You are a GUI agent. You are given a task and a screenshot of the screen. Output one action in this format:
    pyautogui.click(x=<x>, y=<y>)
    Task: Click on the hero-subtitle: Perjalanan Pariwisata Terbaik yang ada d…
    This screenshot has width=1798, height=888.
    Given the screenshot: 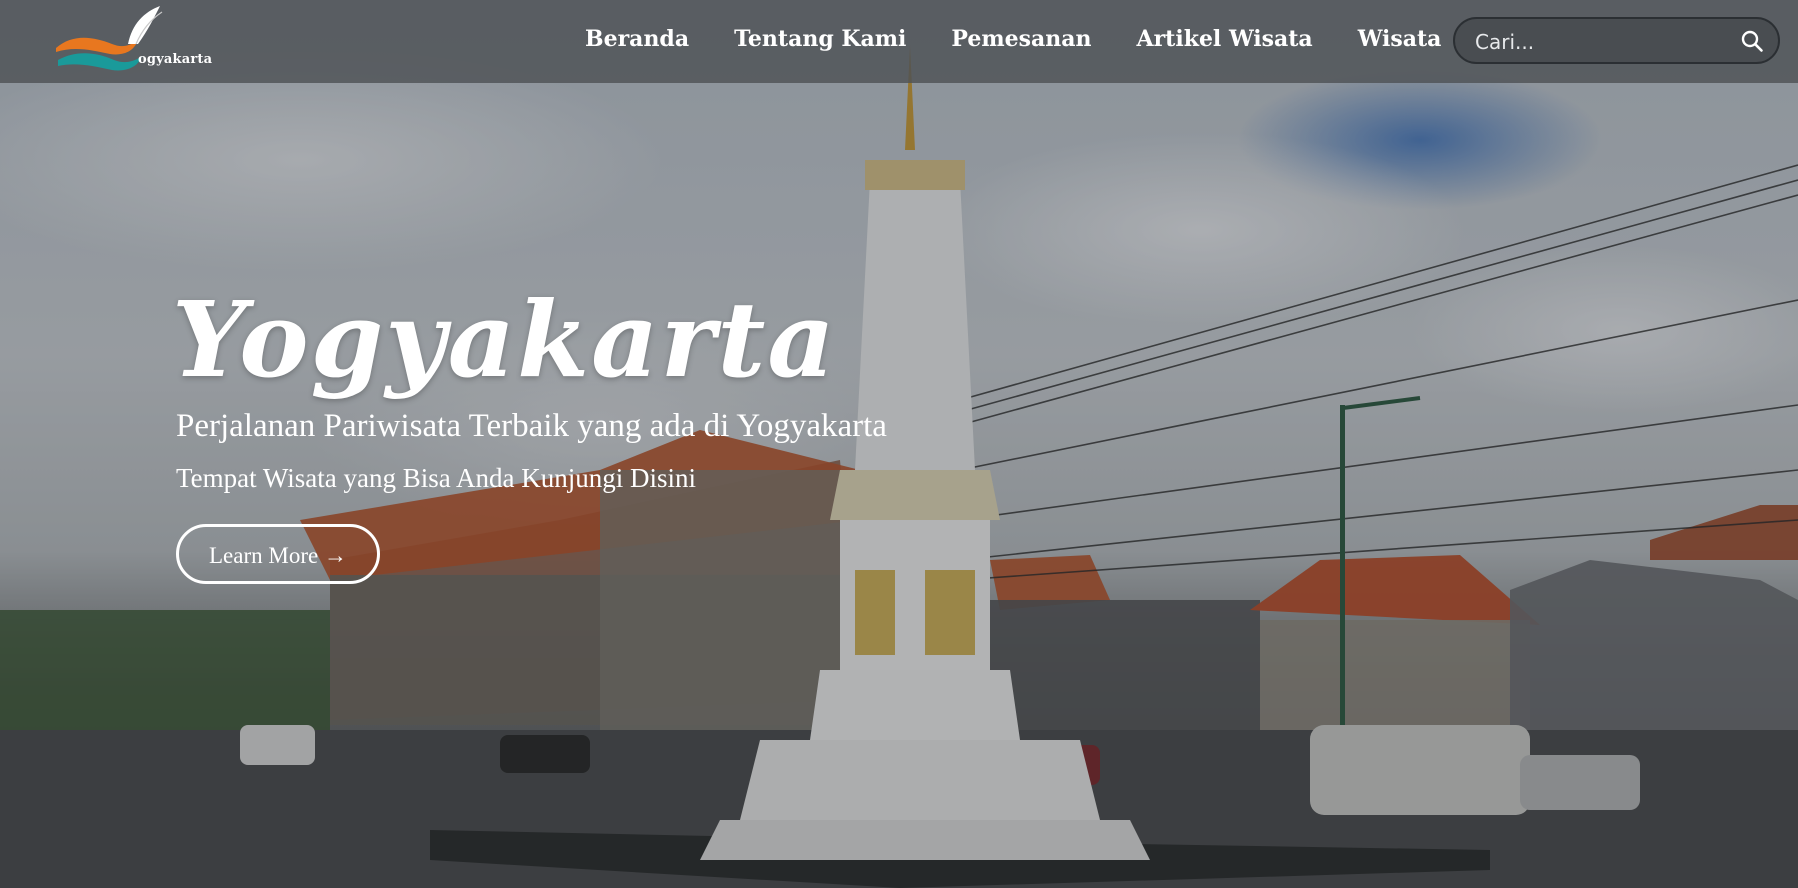 What is the action you would take?
    pyautogui.click(x=531, y=426)
    